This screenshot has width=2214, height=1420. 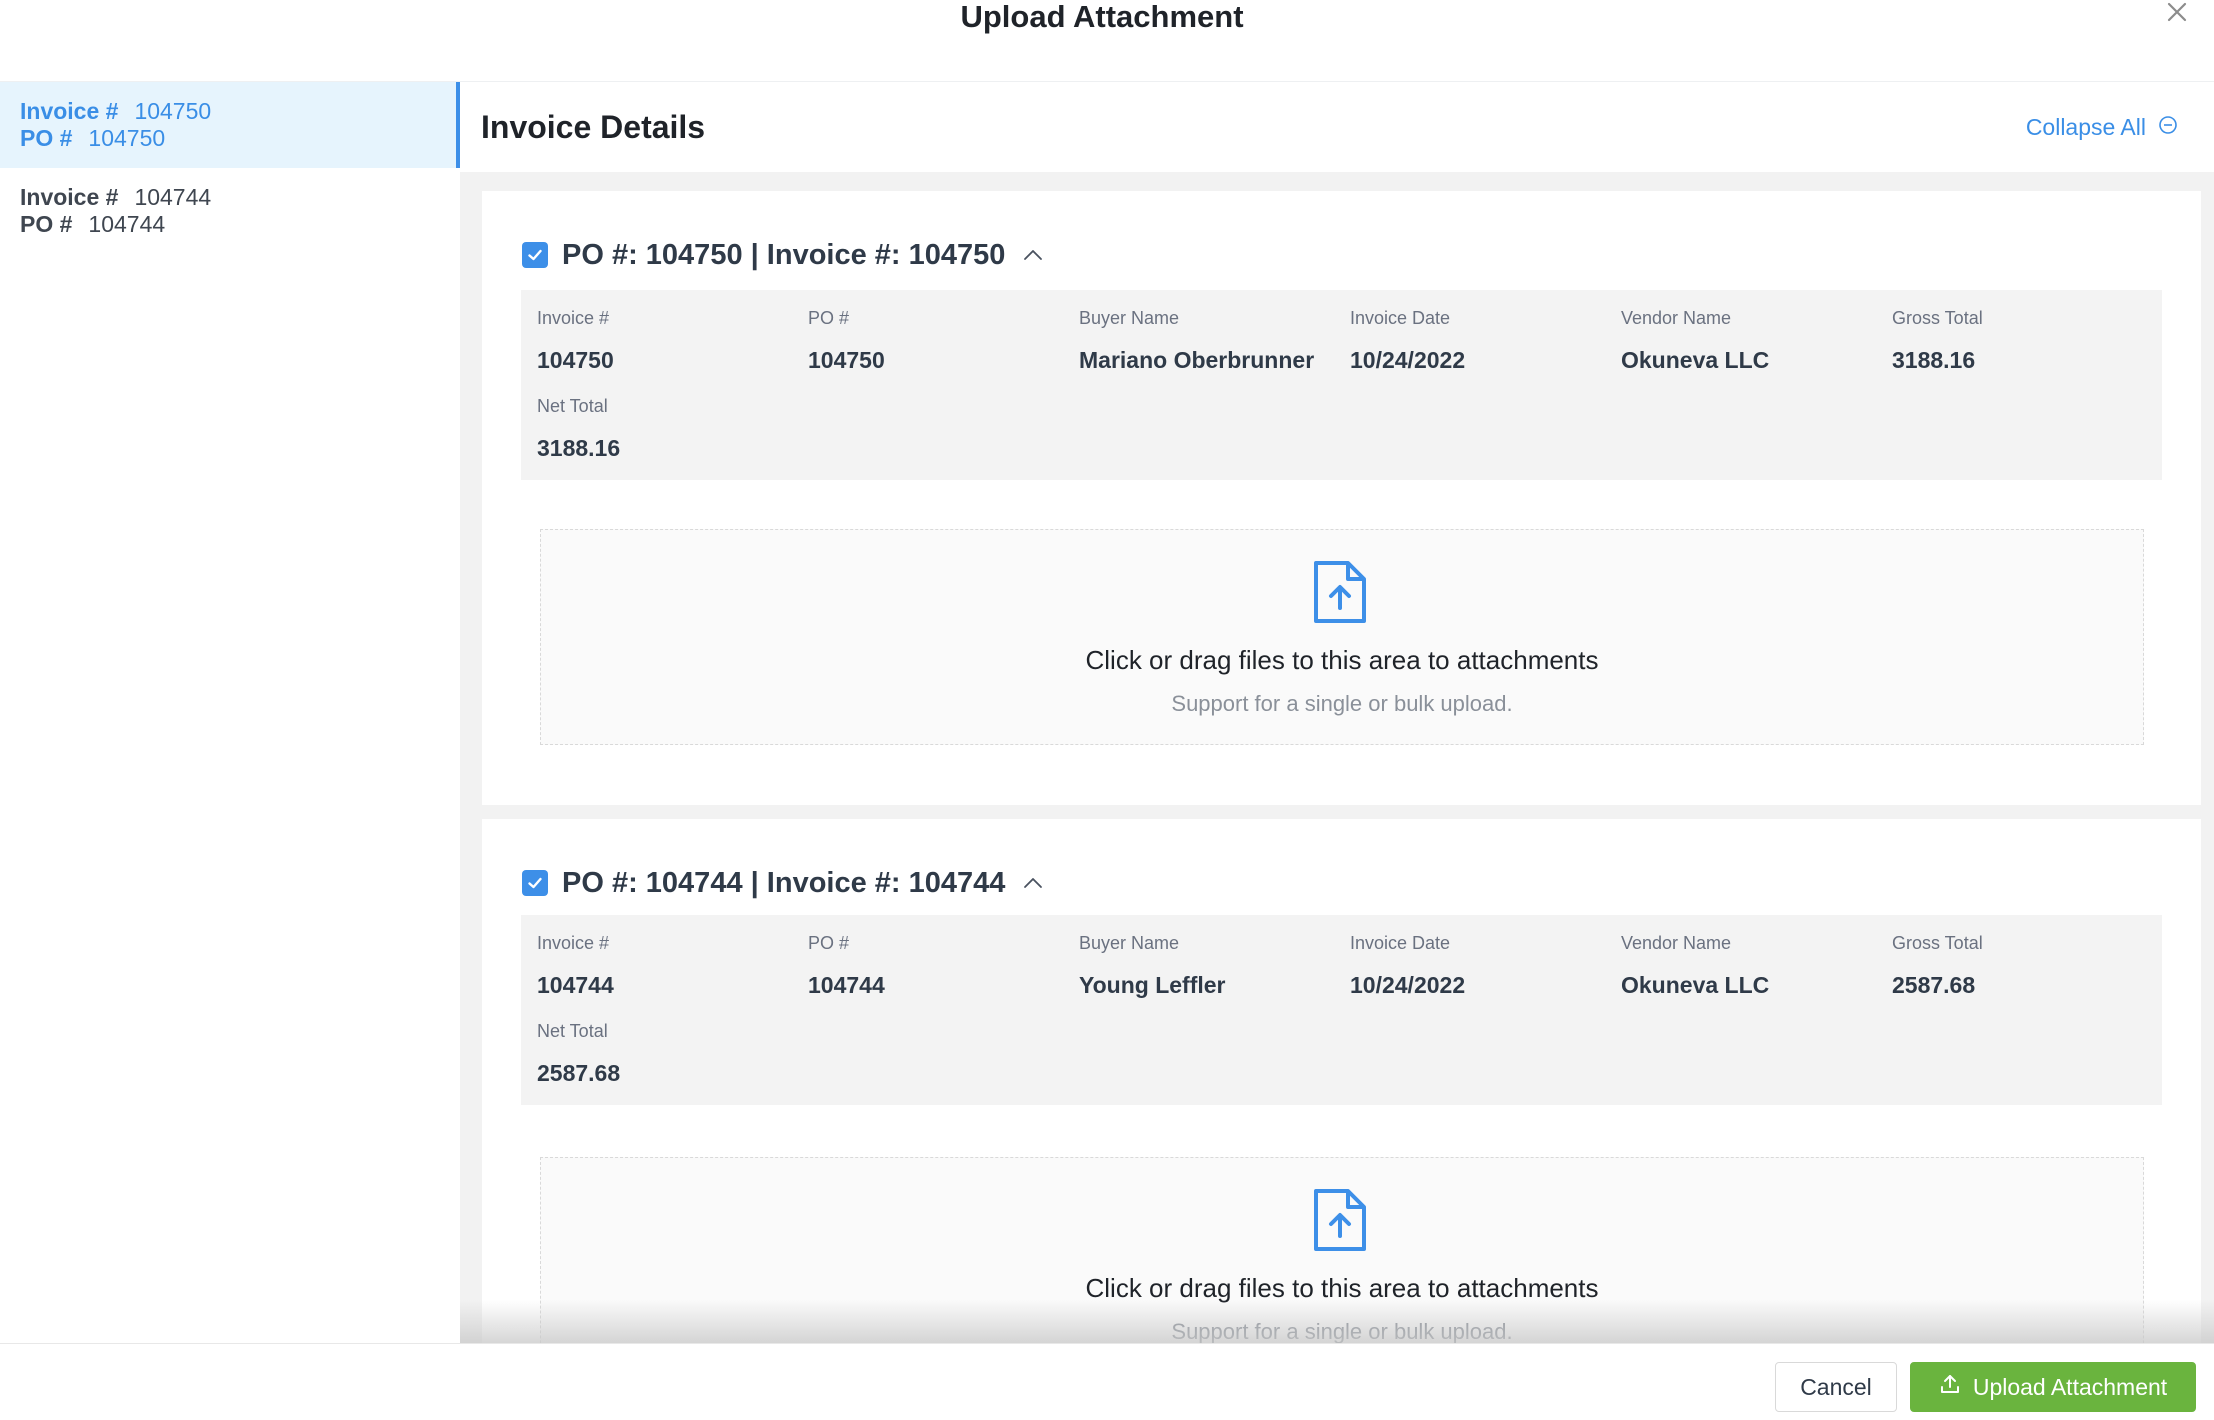 I want to click on card-header: PO #: 104750 | Invoice #: 104750, so click(x=783, y=255).